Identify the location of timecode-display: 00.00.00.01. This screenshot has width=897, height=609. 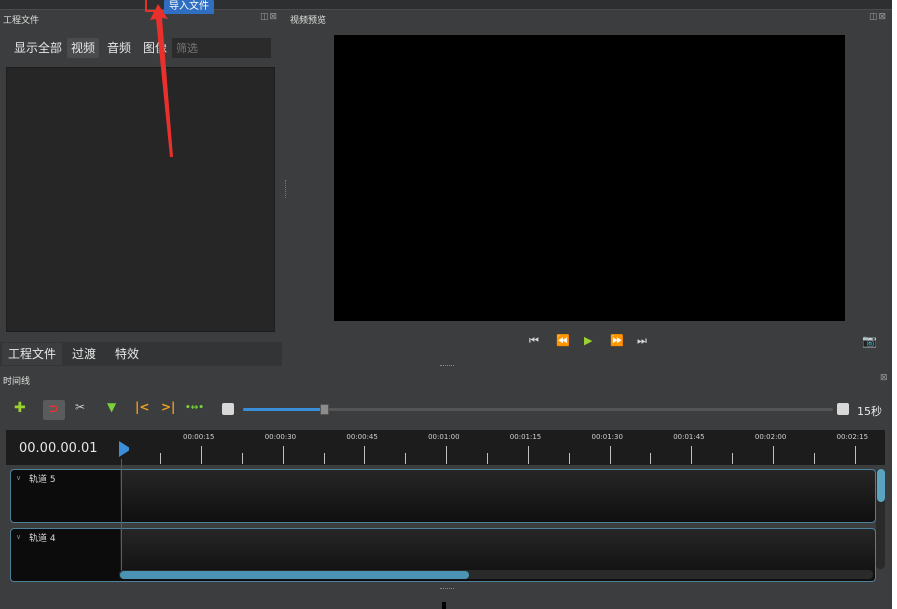
(58, 448).